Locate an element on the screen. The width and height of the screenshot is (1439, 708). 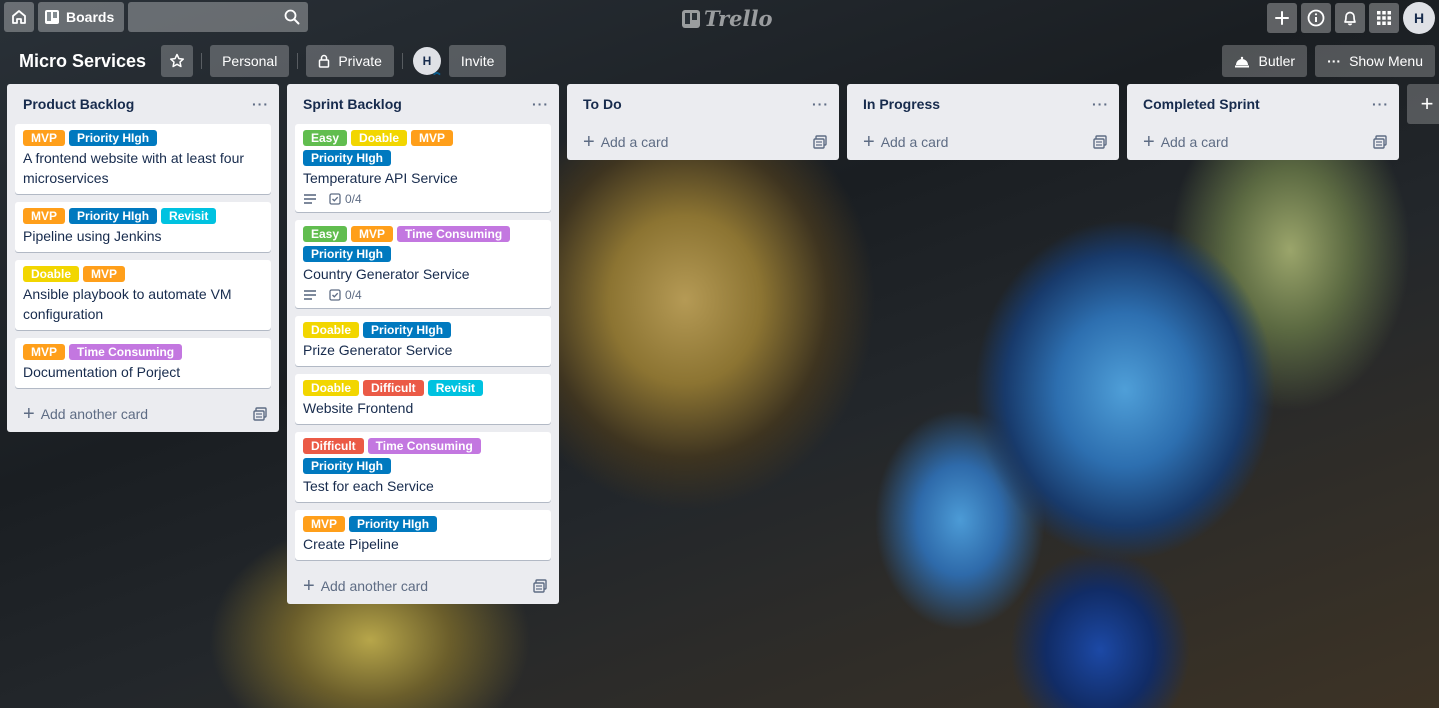
card-title: Pipeline using Jenkins is located at coordinates (92, 236).